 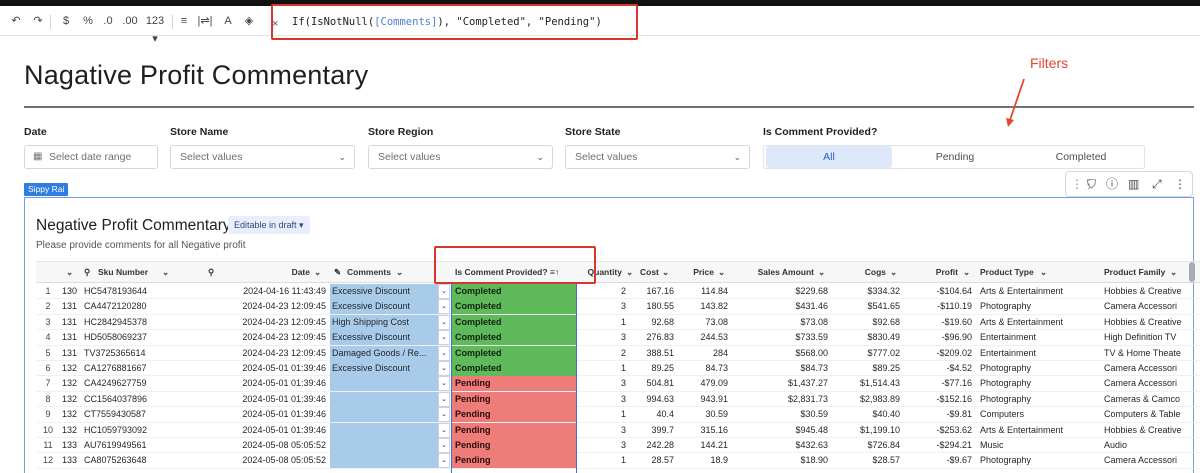 What do you see at coordinates (1081, 157) in the screenshot?
I see `segment-completed: Completed` at bounding box center [1081, 157].